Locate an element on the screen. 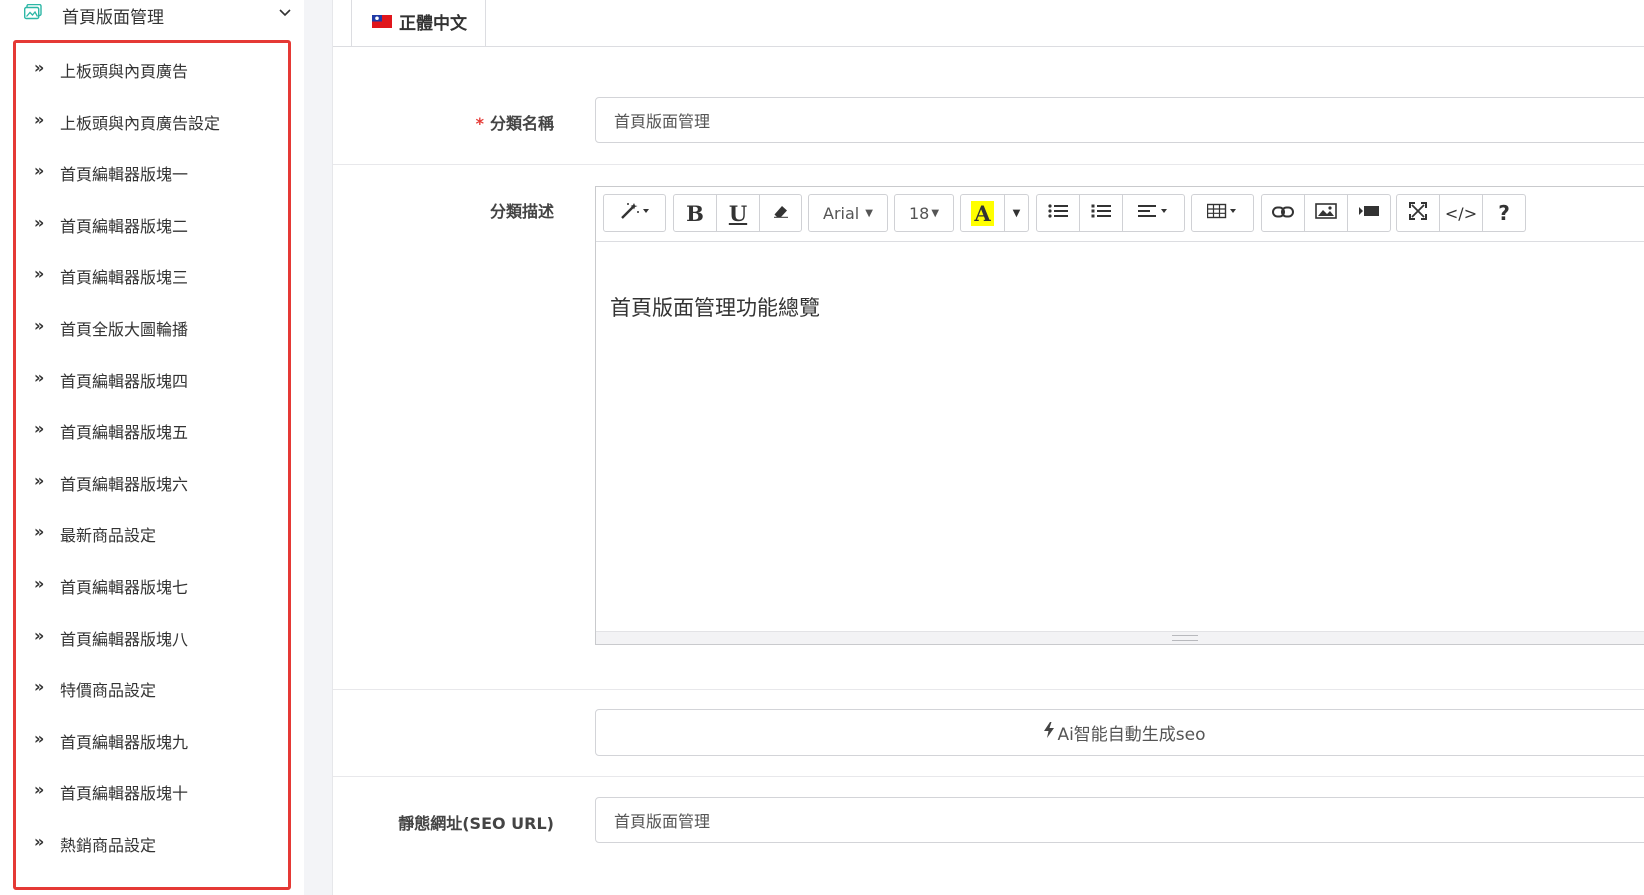  font-size-value: 18 is located at coordinates (919, 213).